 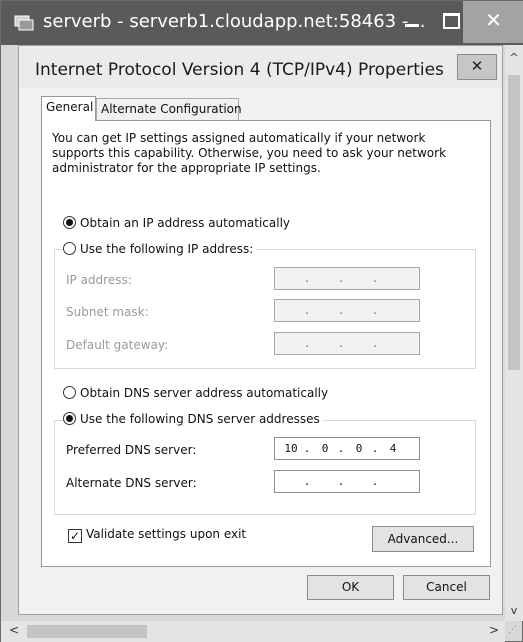 What do you see at coordinates (166, 534) in the screenshot?
I see `validate-settings-label: Validate settings upon exit` at bounding box center [166, 534].